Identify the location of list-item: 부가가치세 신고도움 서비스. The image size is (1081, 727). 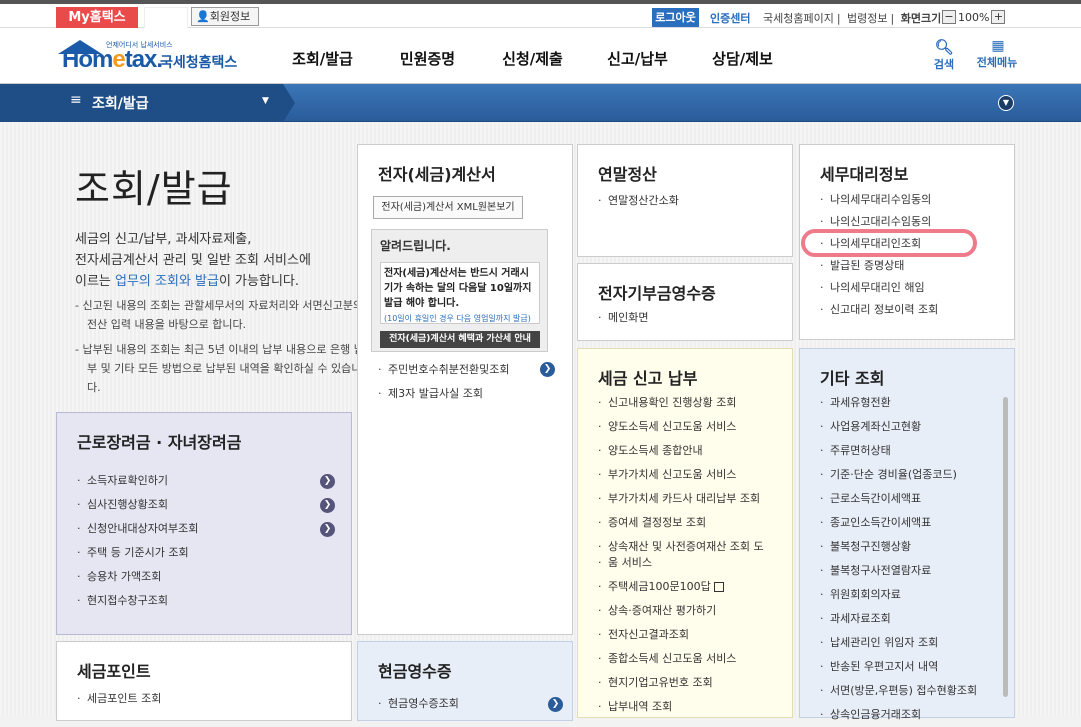
(681, 475).